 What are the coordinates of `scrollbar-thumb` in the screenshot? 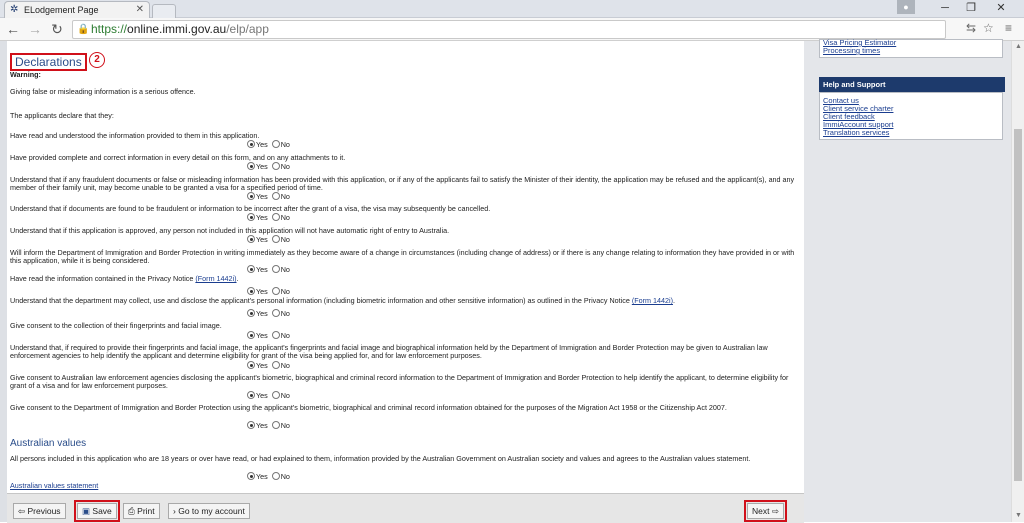 It's located at (1018, 305).